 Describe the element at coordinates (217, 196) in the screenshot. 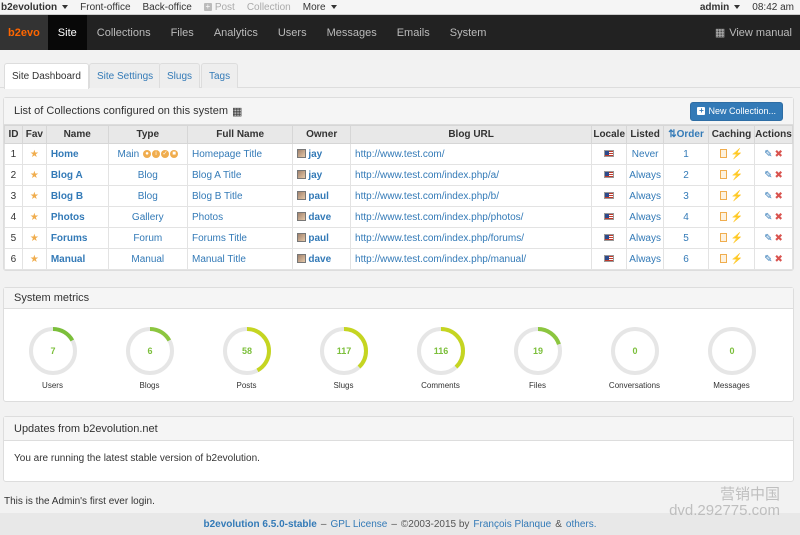

I see `full-name-link: Blog B Title` at that location.